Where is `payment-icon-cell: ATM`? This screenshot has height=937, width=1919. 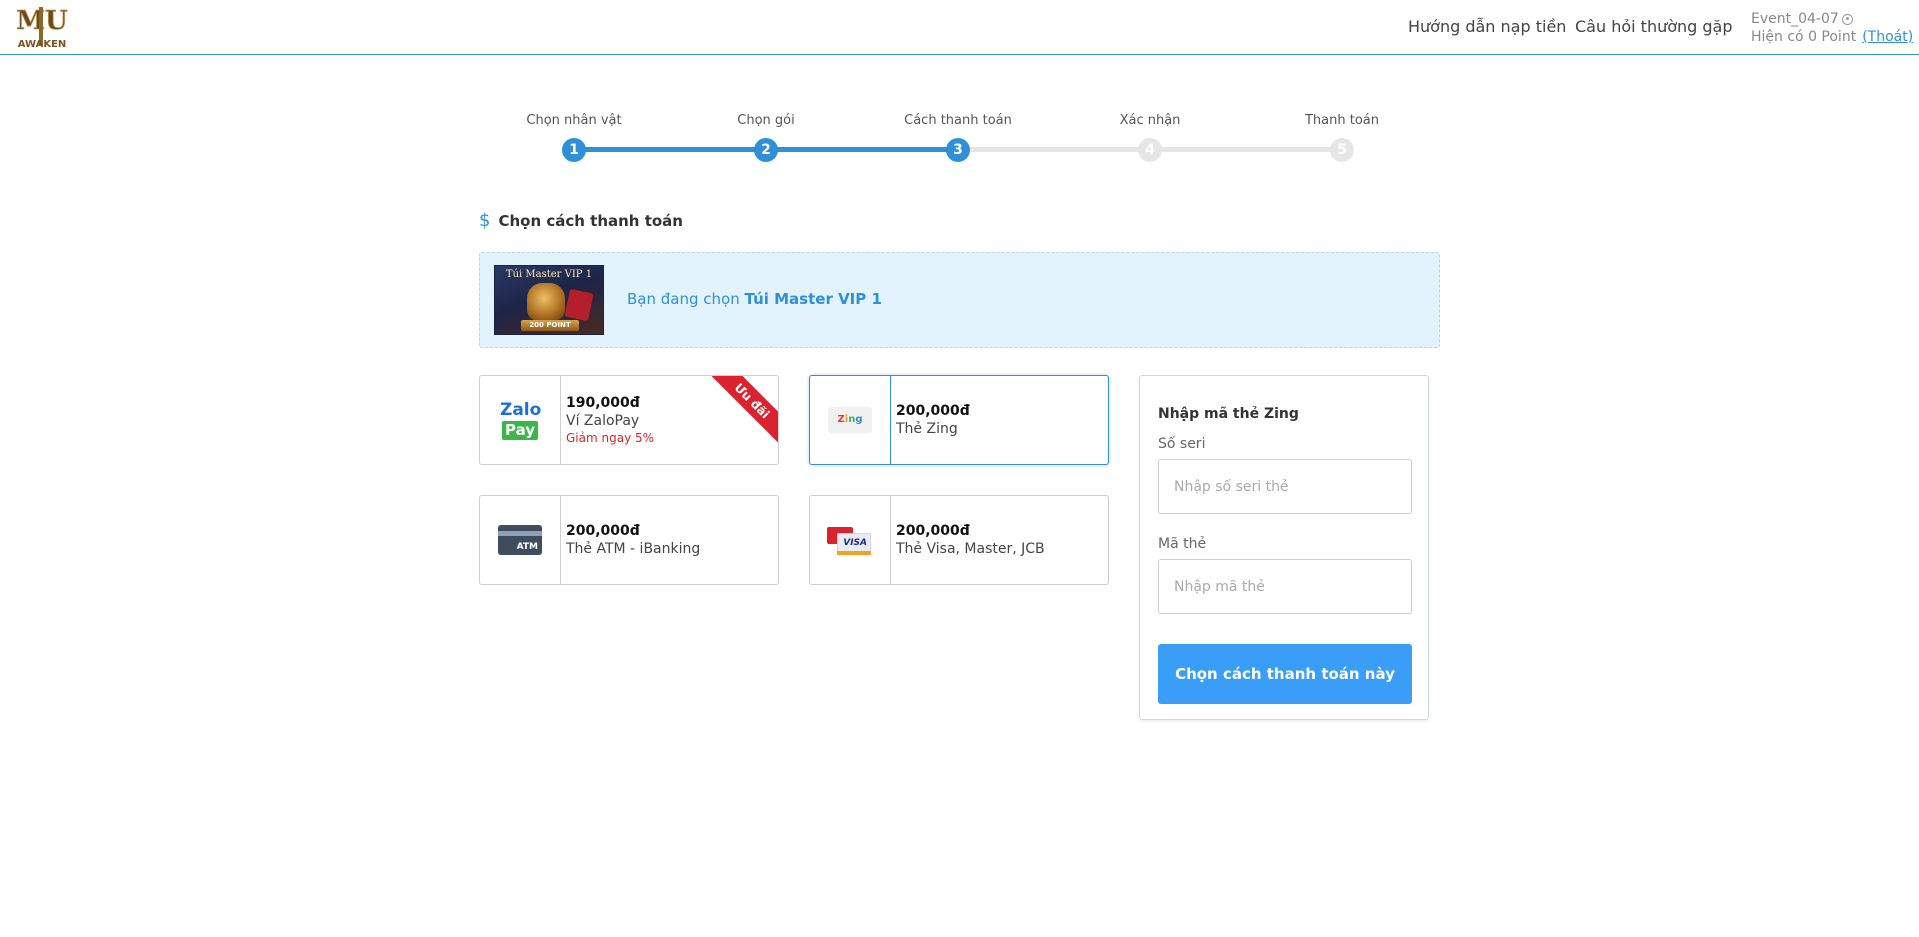
payment-icon-cell: ATM is located at coordinates (520, 540).